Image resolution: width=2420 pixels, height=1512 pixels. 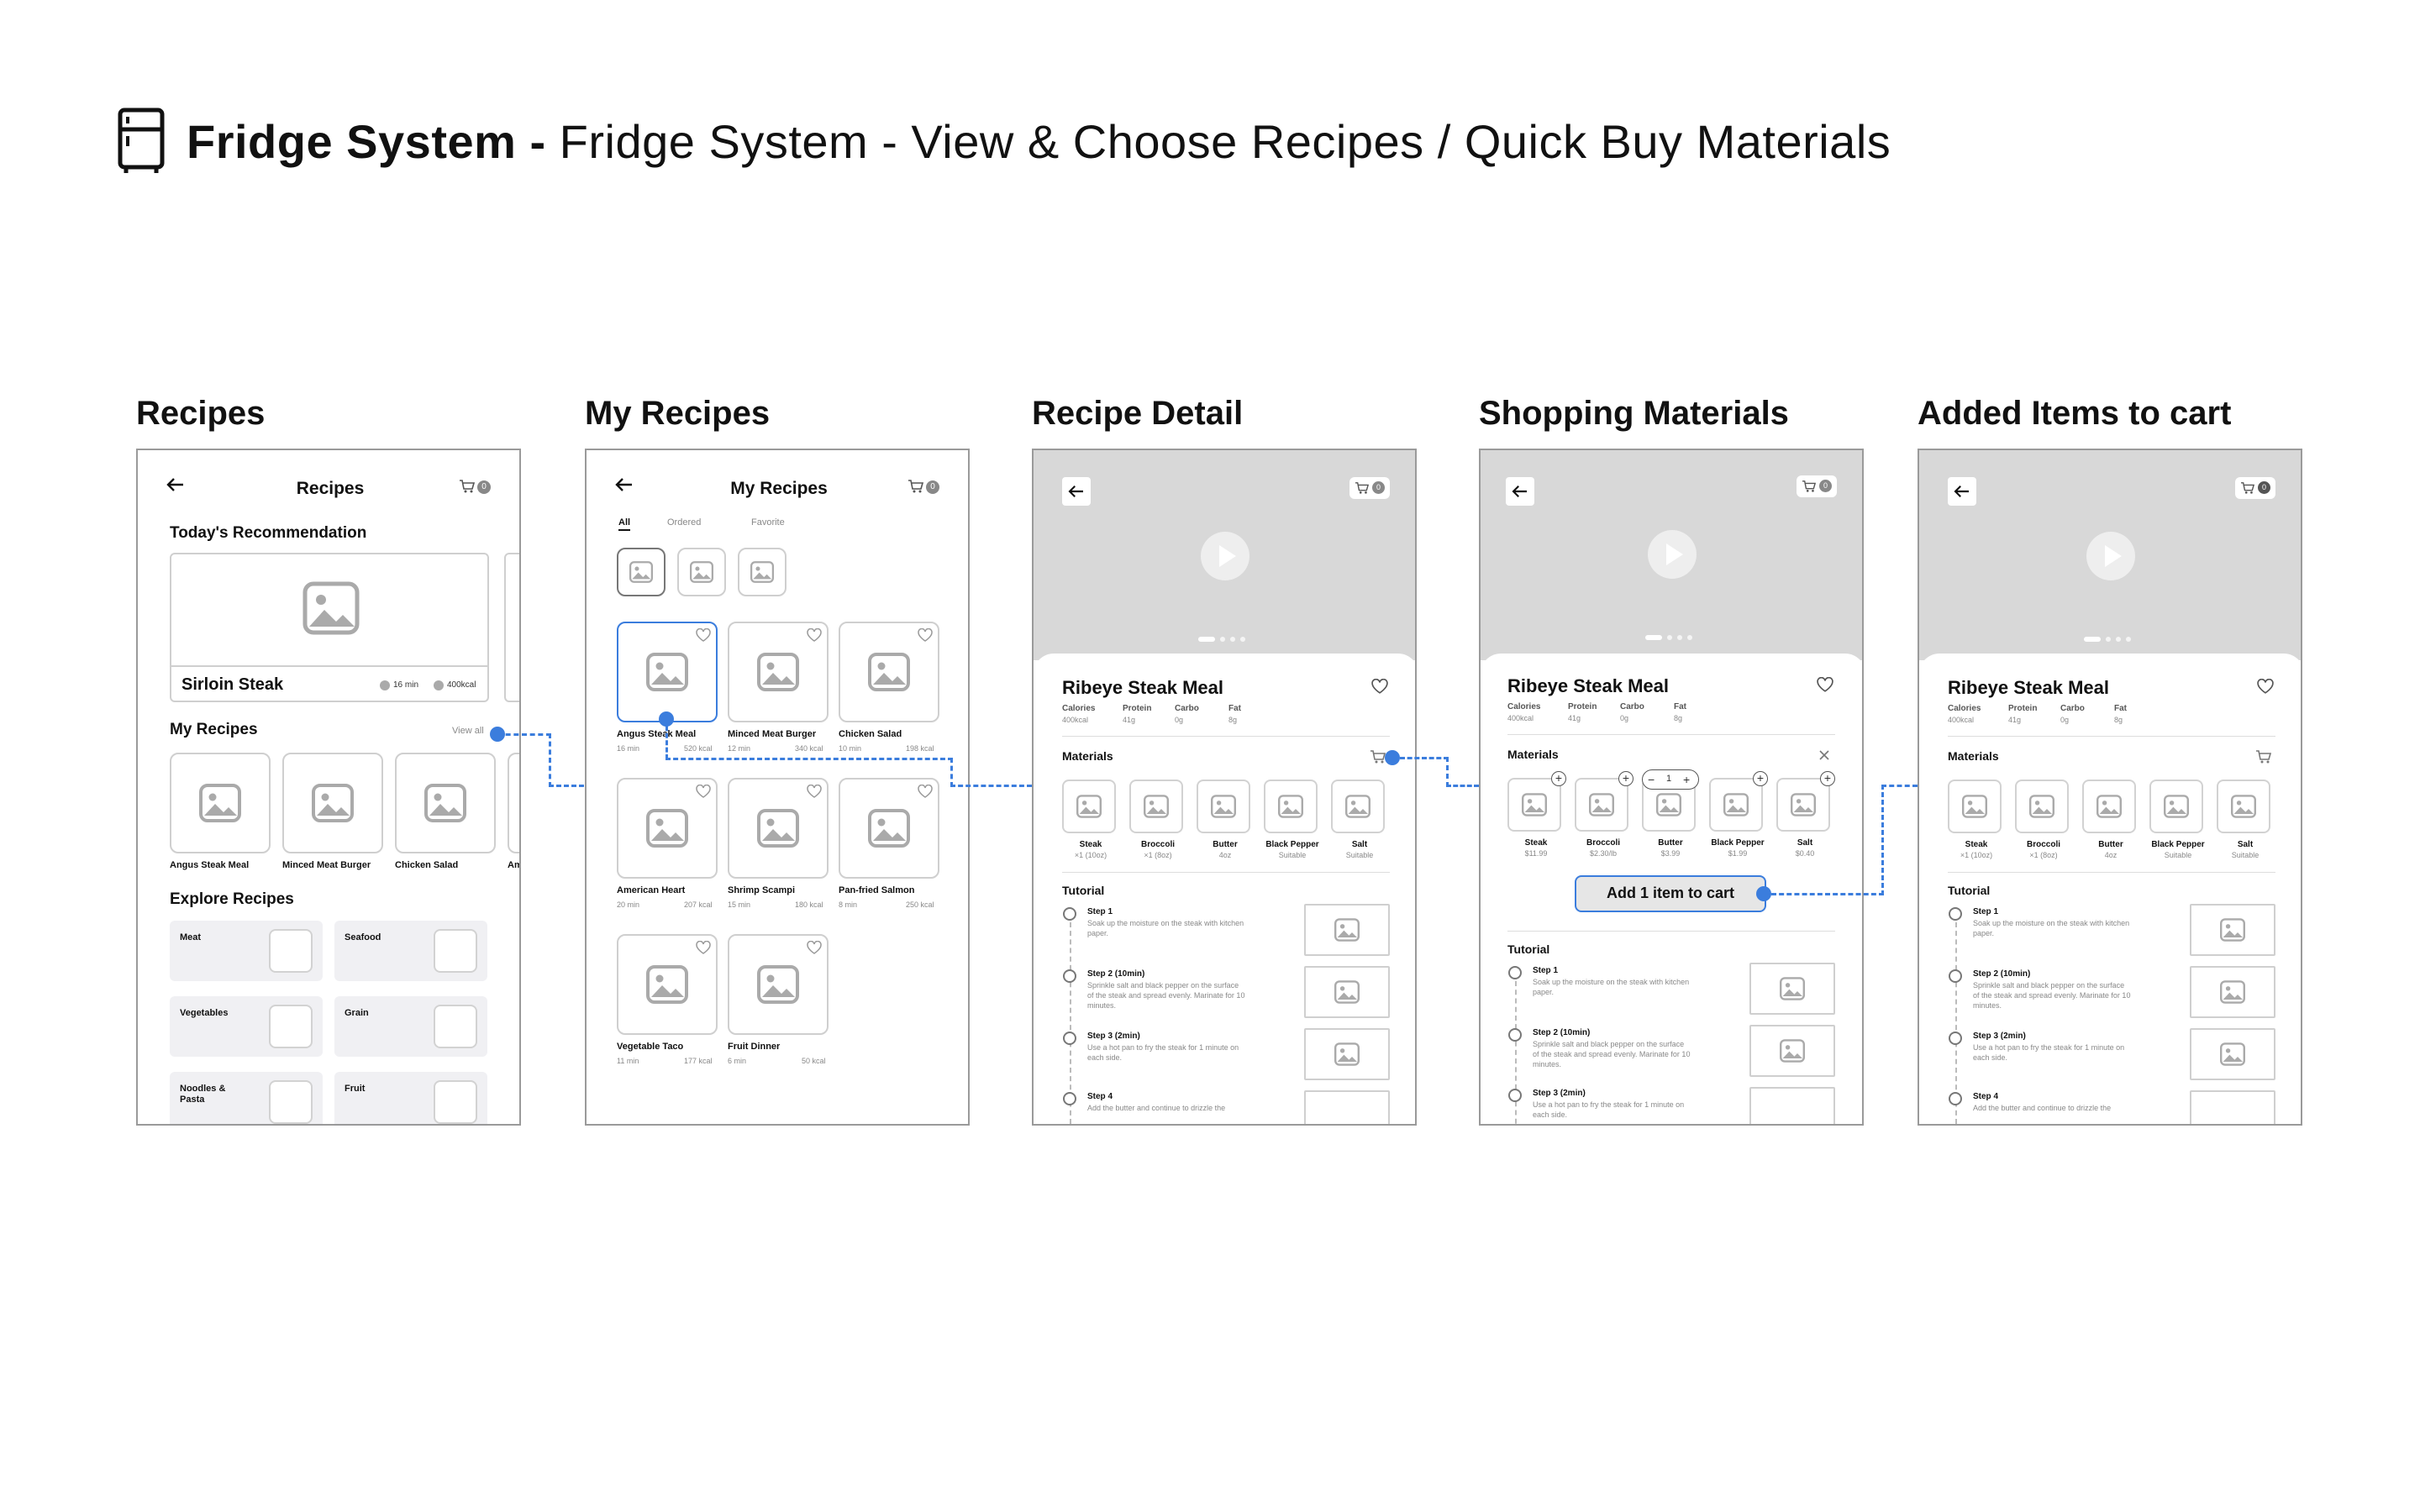 I want to click on category-grain: Grain, so click(x=411, y=1026).